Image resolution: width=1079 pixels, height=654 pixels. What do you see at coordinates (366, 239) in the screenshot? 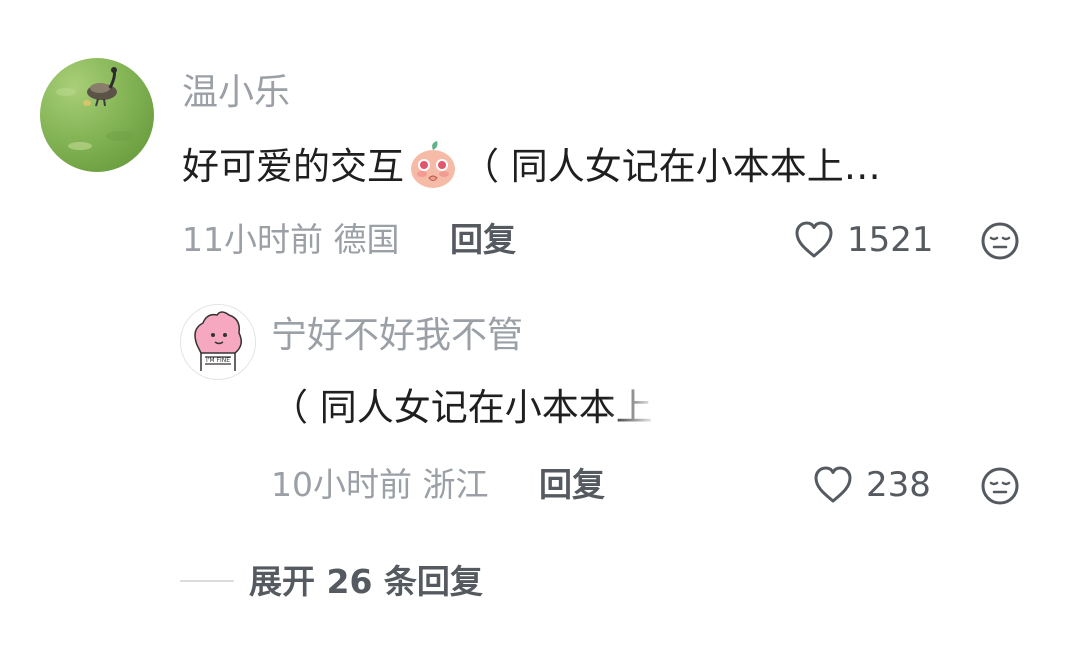
I see `comment-location: 德国` at bounding box center [366, 239].